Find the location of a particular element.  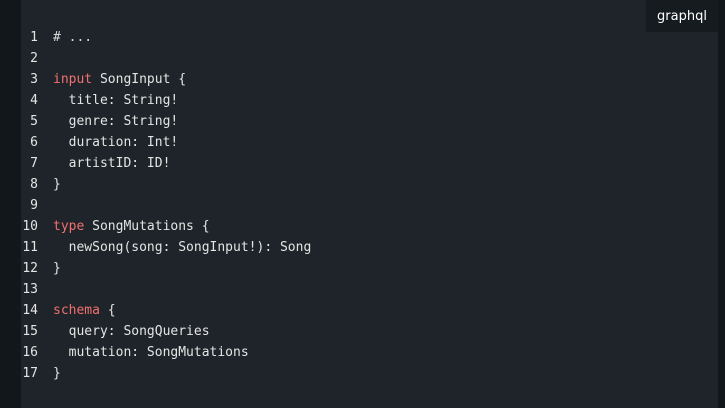

line-number: 6 is located at coordinates (34, 142).